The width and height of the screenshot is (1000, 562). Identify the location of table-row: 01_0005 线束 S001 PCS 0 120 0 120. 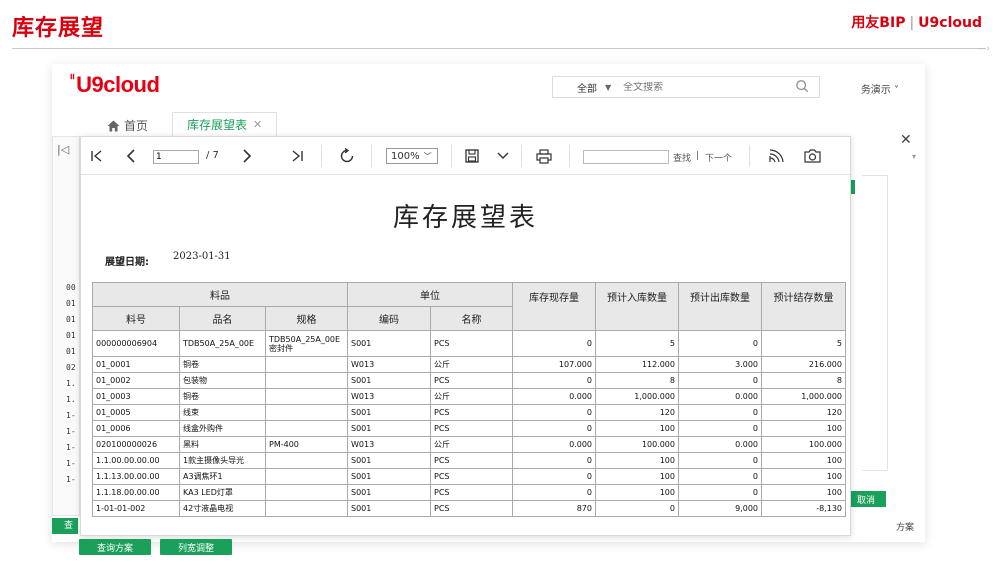
(469, 412).